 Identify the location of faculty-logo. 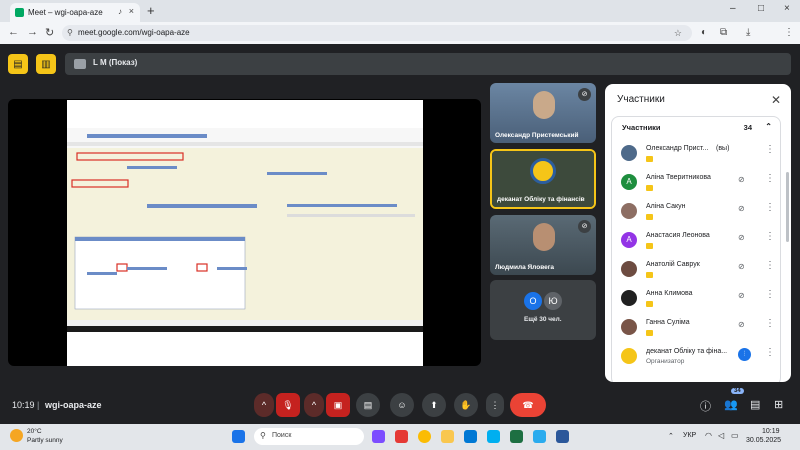
(543, 171).